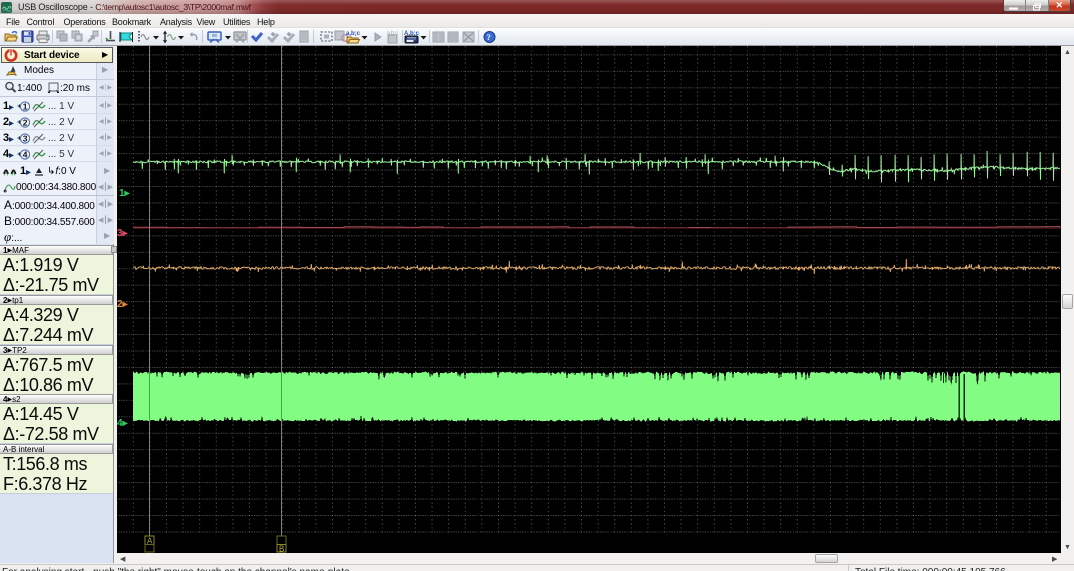 The height and width of the screenshot is (571, 1074). Describe the element at coordinates (25, 155) in the screenshot. I see `svg-text: 4` at that location.